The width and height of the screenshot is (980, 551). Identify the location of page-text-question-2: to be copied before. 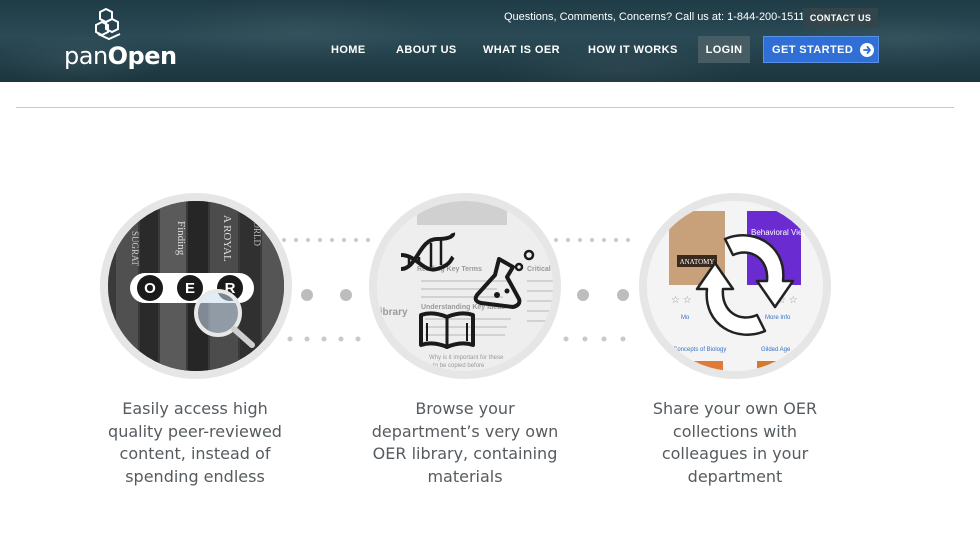
(459, 366).